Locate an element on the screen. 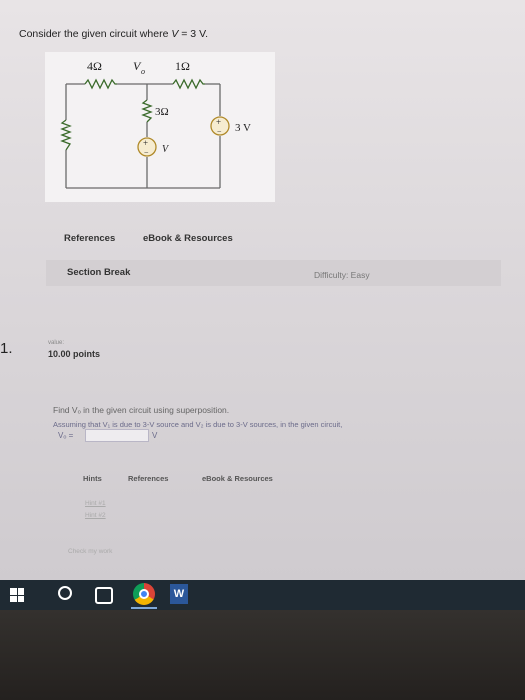 This screenshot has height=700, width=525. references-link: References is located at coordinates (89, 238).